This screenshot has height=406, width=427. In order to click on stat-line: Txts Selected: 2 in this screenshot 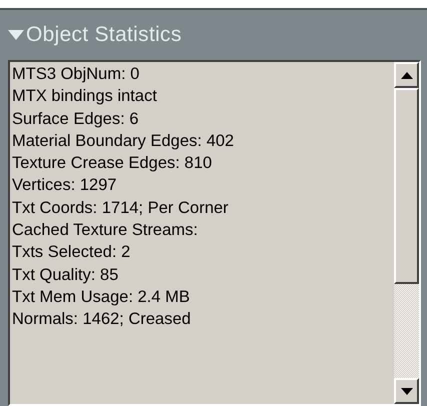, I will do `click(72, 253)`.